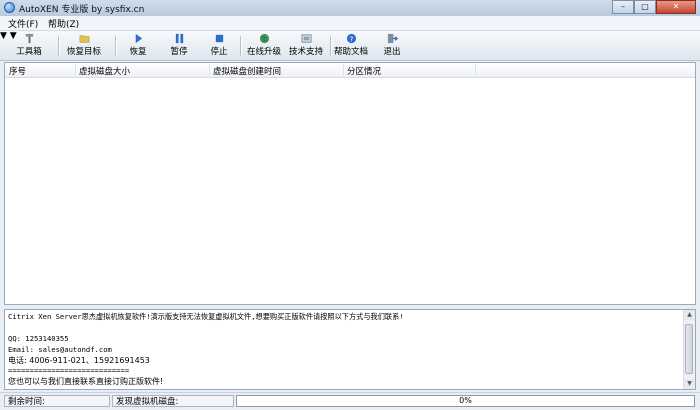  Describe the element at coordinates (138, 45) in the screenshot. I see `restore-button: 恢复` at that location.